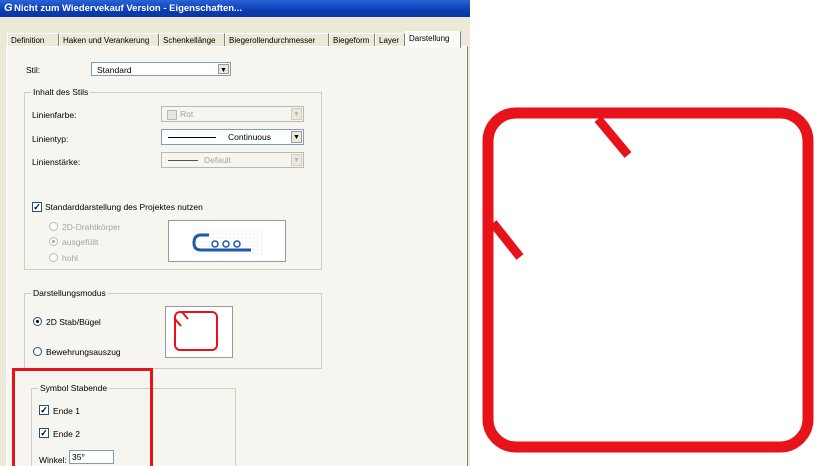 This screenshot has height=466, width=822. What do you see at coordinates (232, 160) in the screenshot?
I see `linienstaerke-select: Default ▼` at bounding box center [232, 160].